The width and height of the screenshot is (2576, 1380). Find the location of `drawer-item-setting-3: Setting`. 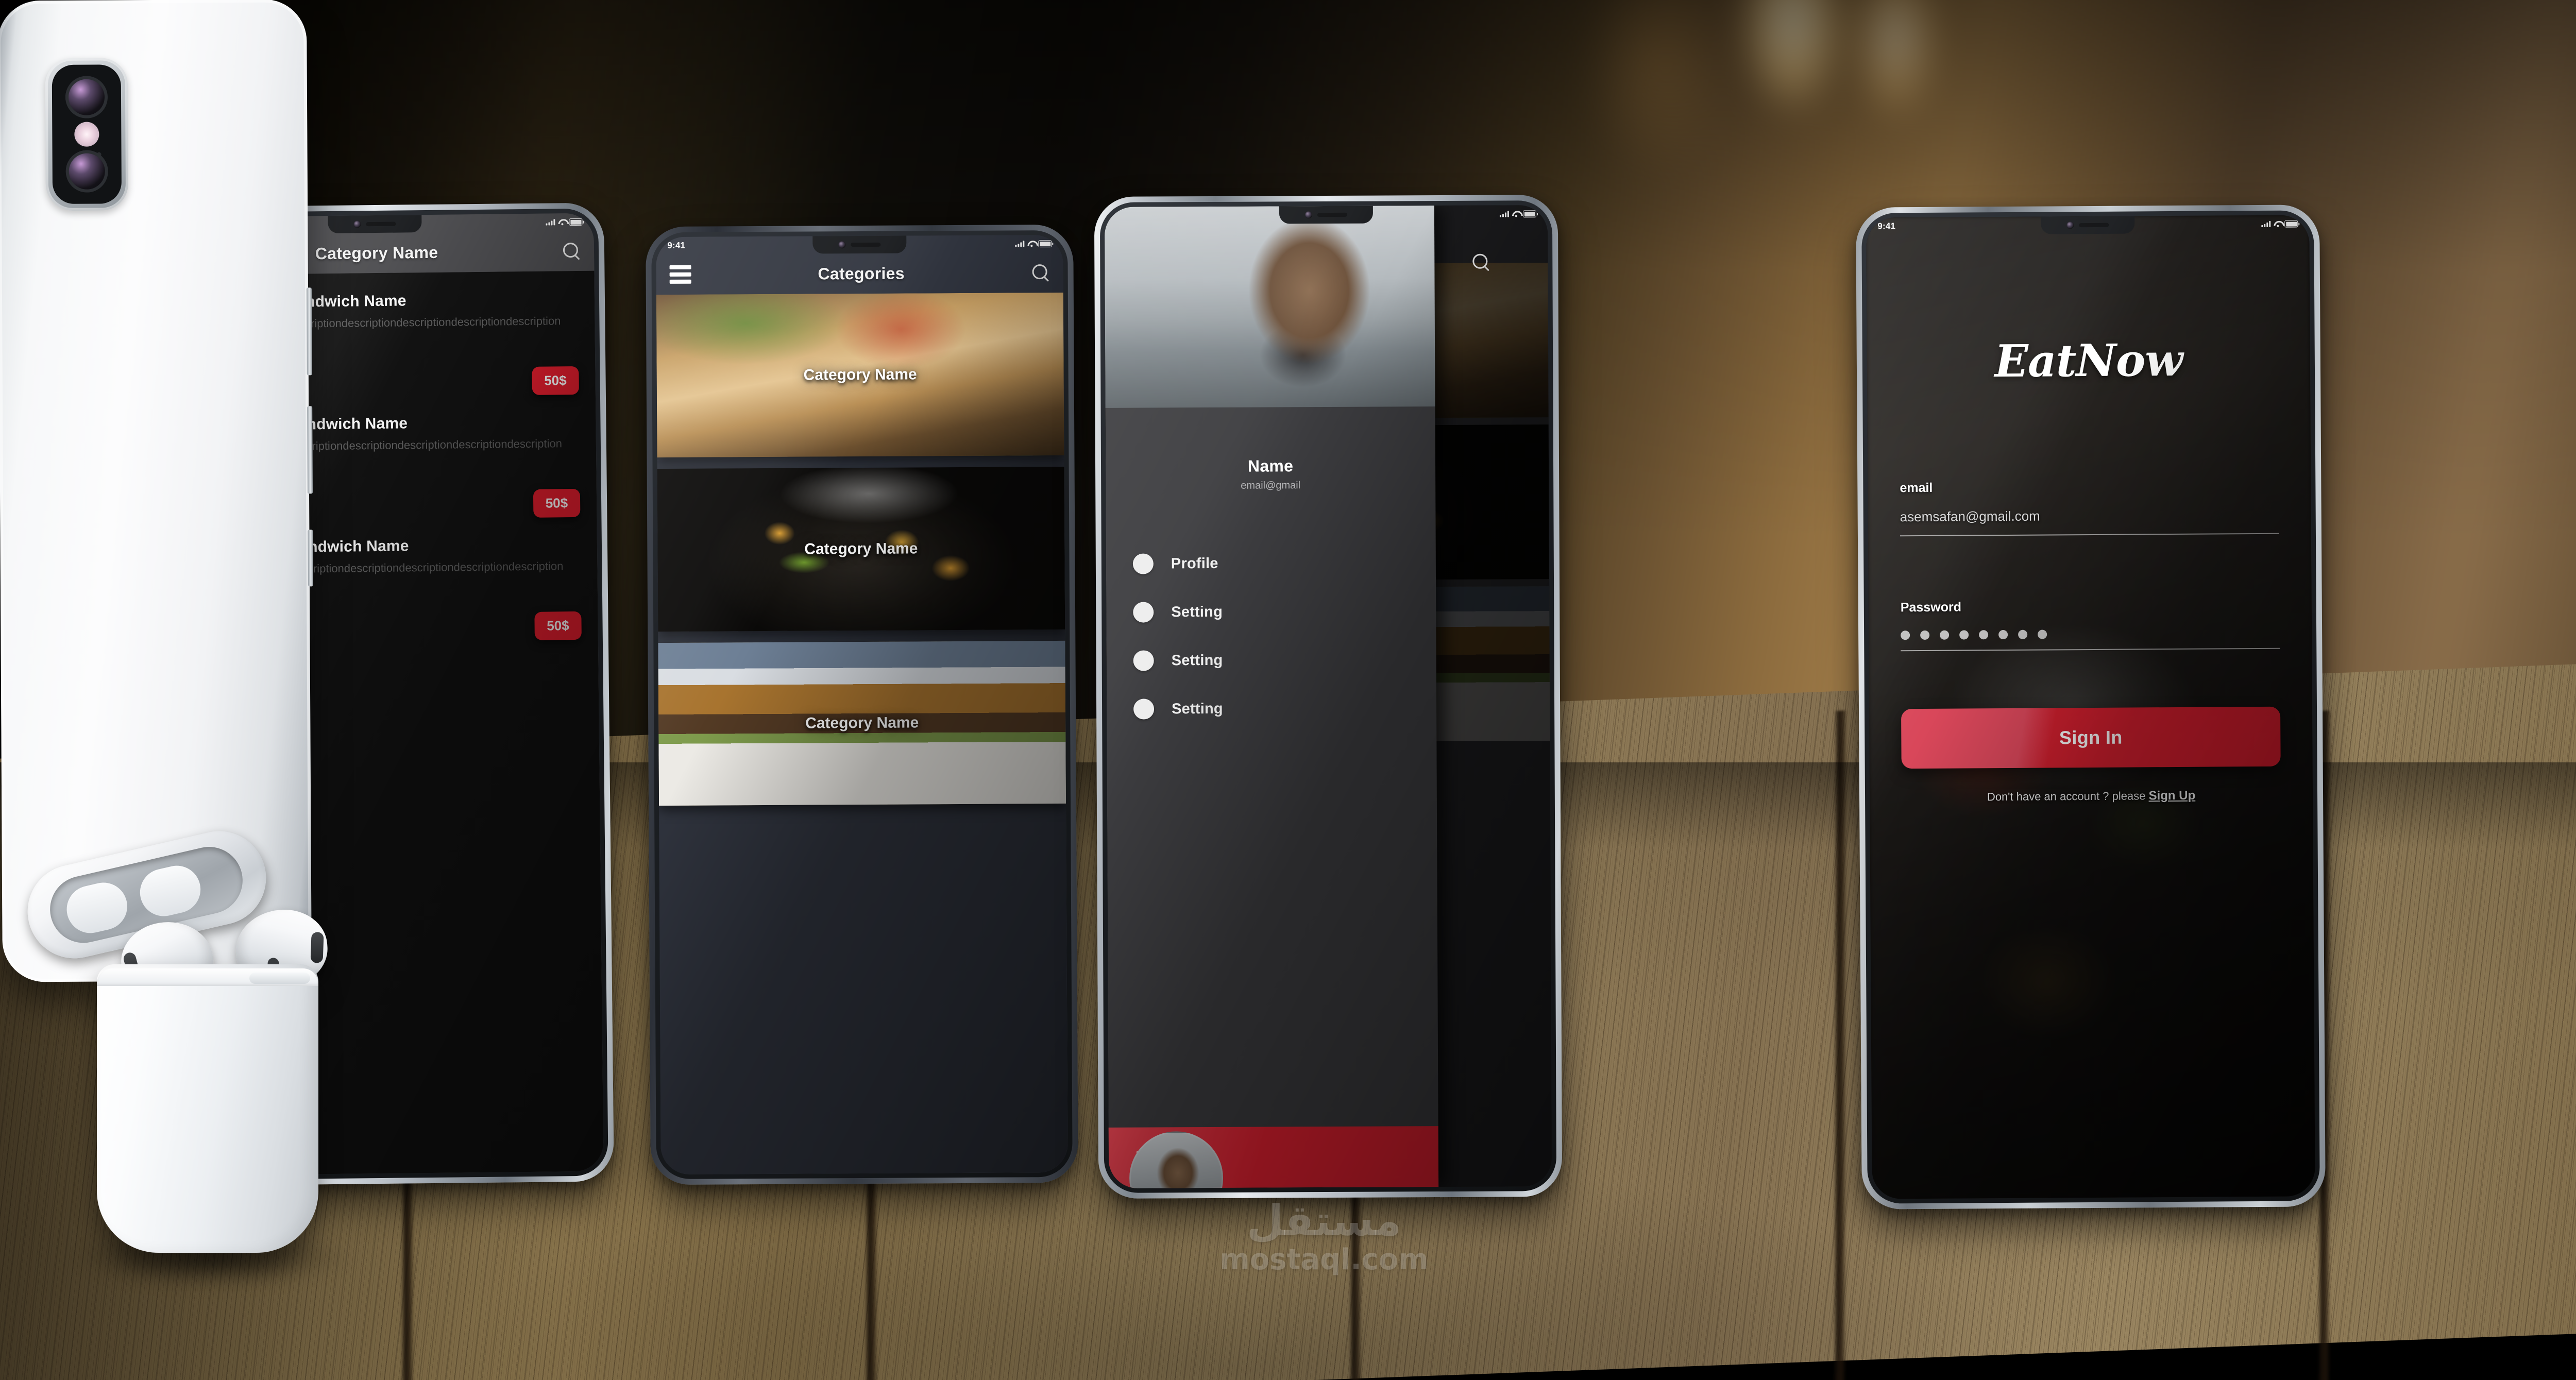

drawer-item-setting-3: Setting is located at coordinates (1284, 709).